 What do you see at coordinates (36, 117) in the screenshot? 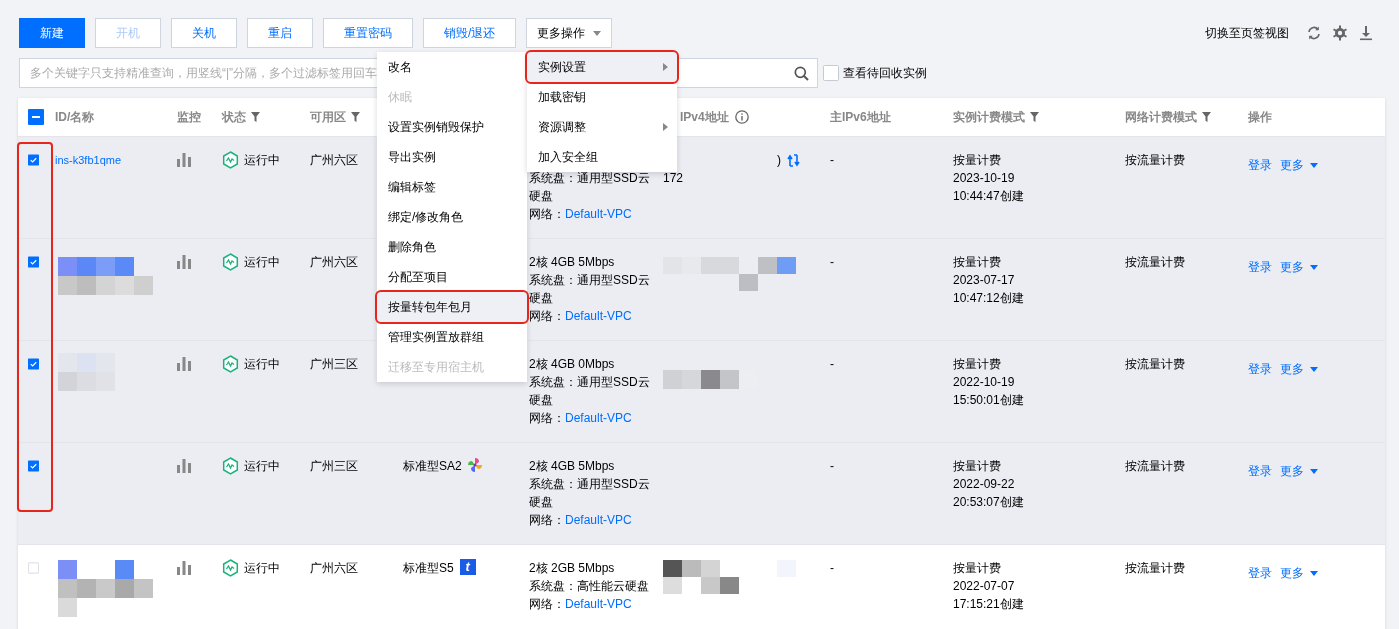
I see `select-all-checkbox` at bounding box center [36, 117].